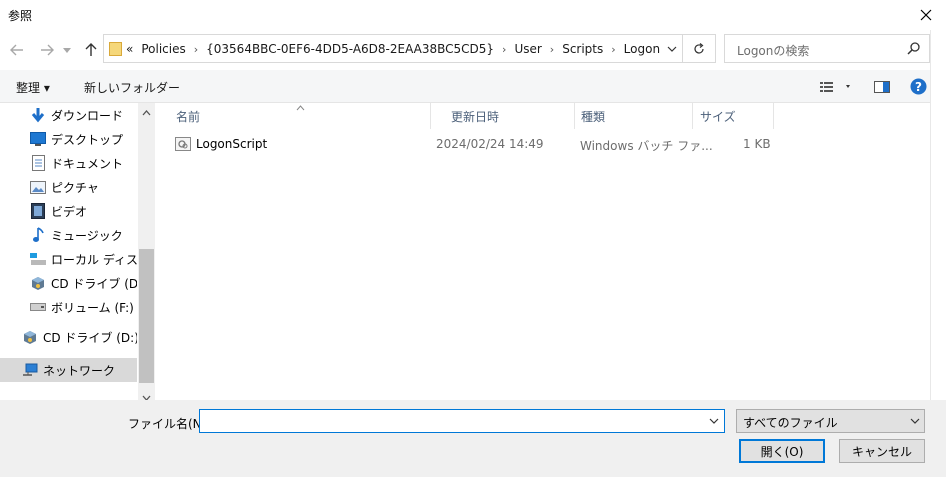 This screenshot has height=477, width=946. I want to click on cancel-button: キャンセル, so click(882, 451).